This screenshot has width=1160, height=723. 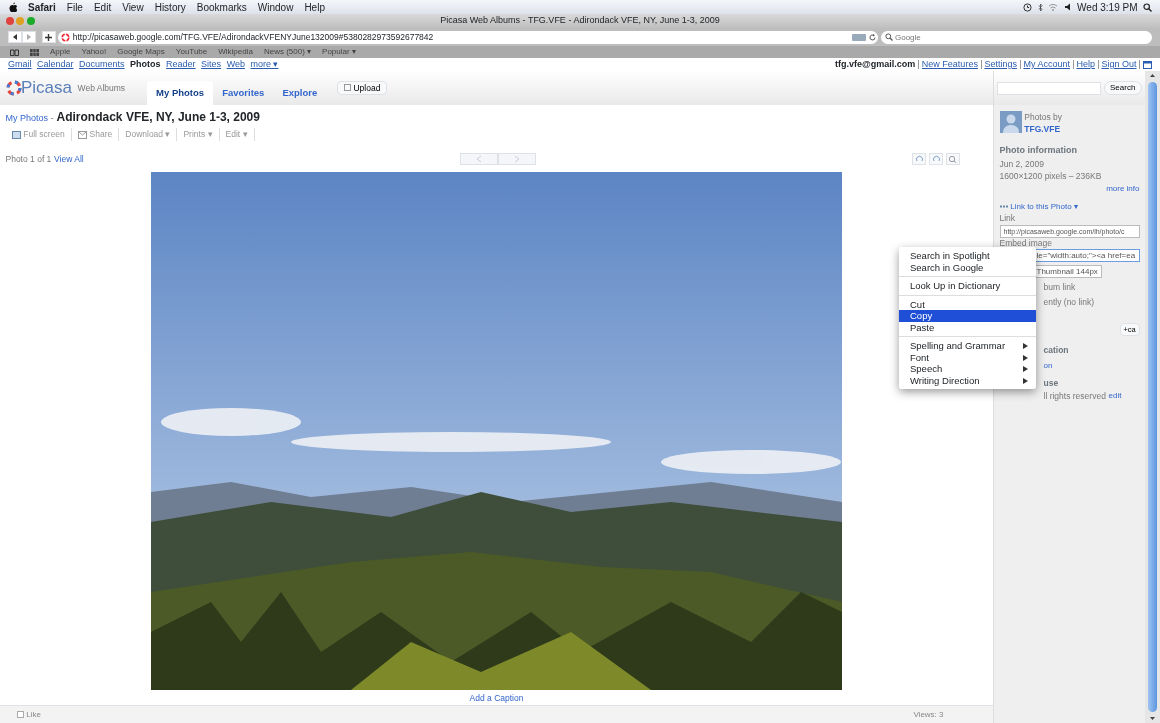 What do you see at coordinates (1048, 88) in the screenshot?
I see `sidebar-search-field` at bounding box center [1048, 88].